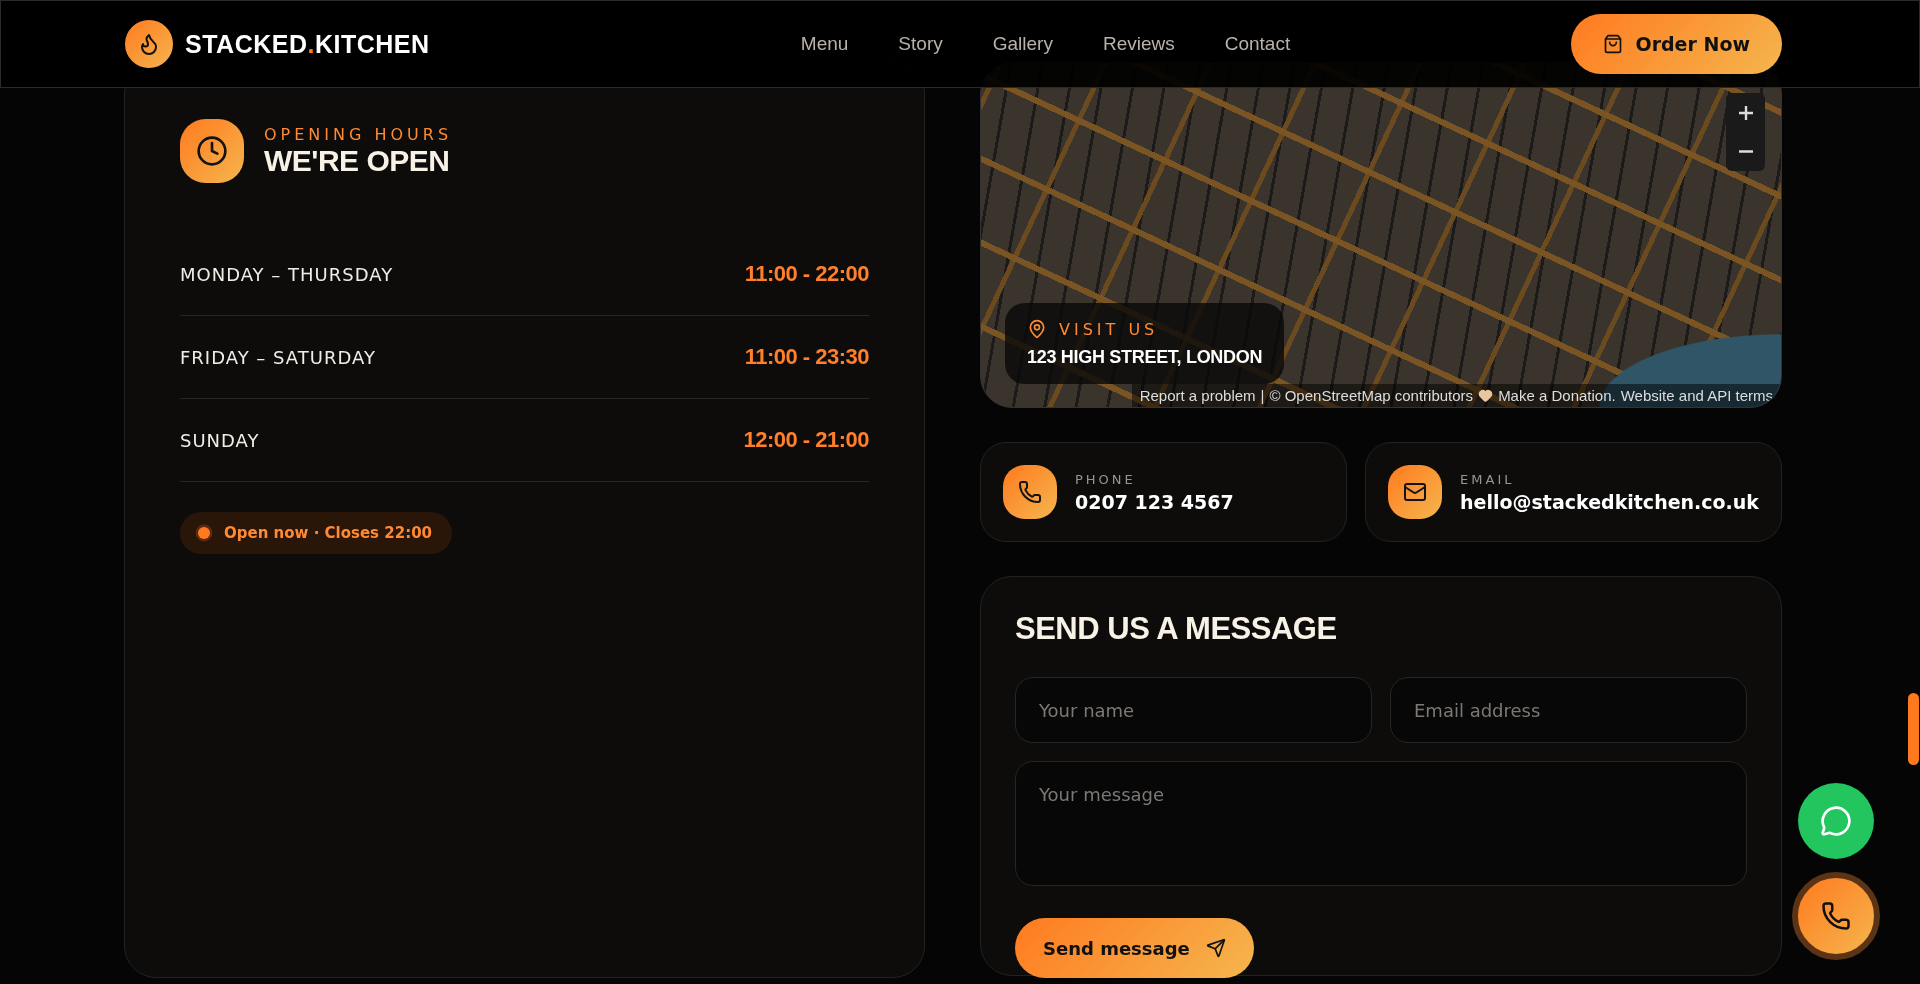 This screenshot has width=1920, height=984. I want to click on hours-time: 11:00 - 23:30, so click(806, 357).